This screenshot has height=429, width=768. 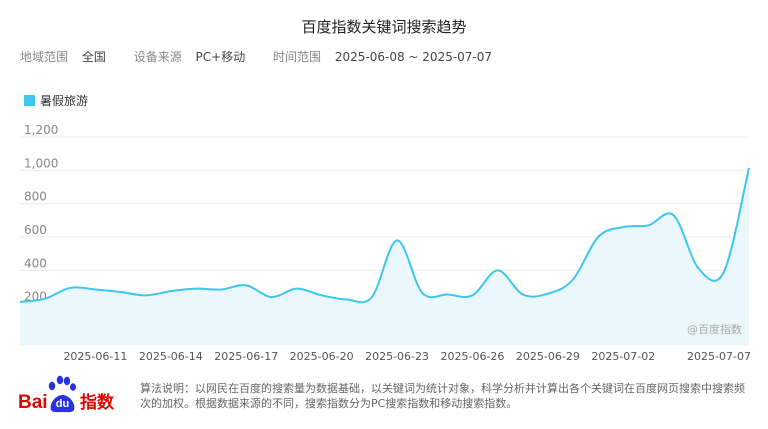 What do you see at coordinates (94, 56) in the screenshot?
I see `filter-region-value: 全国` at bounding box center [94, 56].